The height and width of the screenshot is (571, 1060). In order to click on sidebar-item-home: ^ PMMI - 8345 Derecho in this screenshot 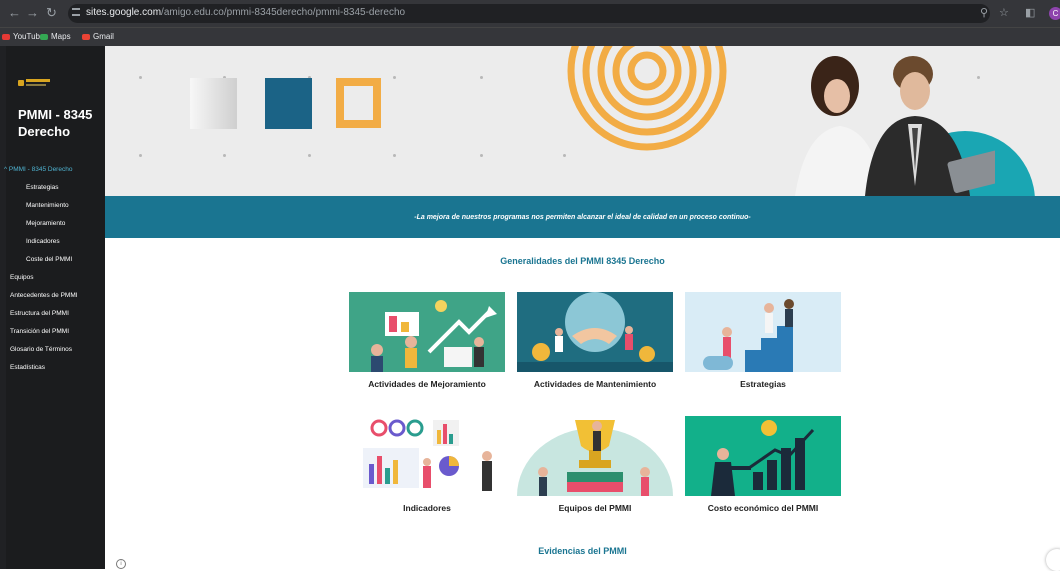, I will do `click(38, 169)`.